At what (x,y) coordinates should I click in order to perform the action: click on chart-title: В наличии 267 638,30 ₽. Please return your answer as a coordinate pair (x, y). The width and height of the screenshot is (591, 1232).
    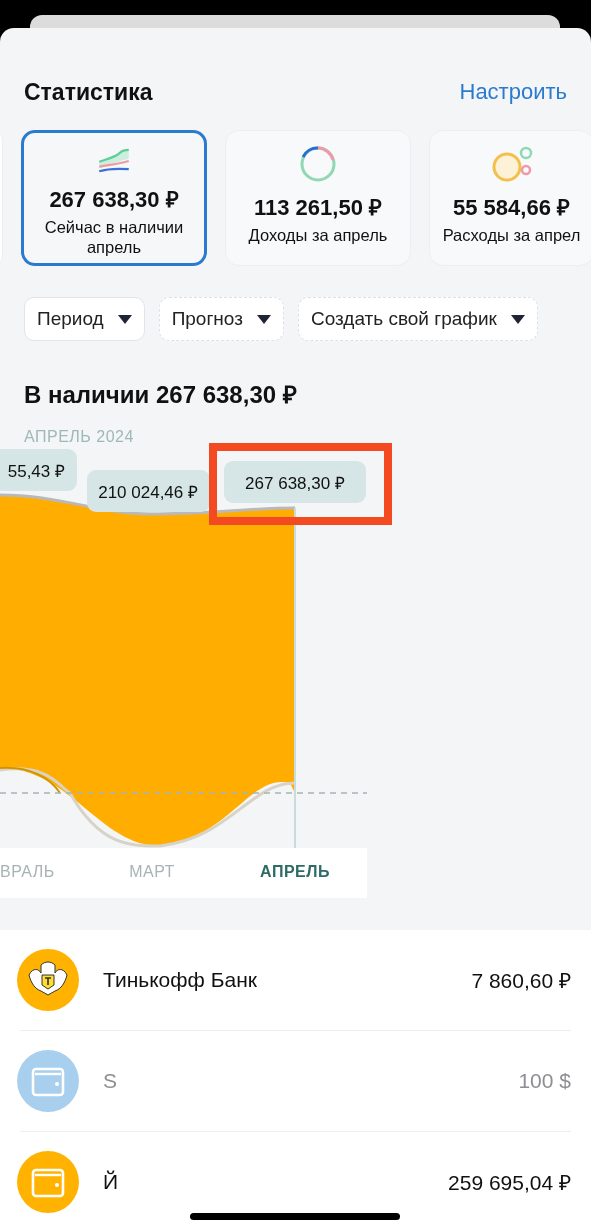
    Looking at the image, I should click on (161, 395).